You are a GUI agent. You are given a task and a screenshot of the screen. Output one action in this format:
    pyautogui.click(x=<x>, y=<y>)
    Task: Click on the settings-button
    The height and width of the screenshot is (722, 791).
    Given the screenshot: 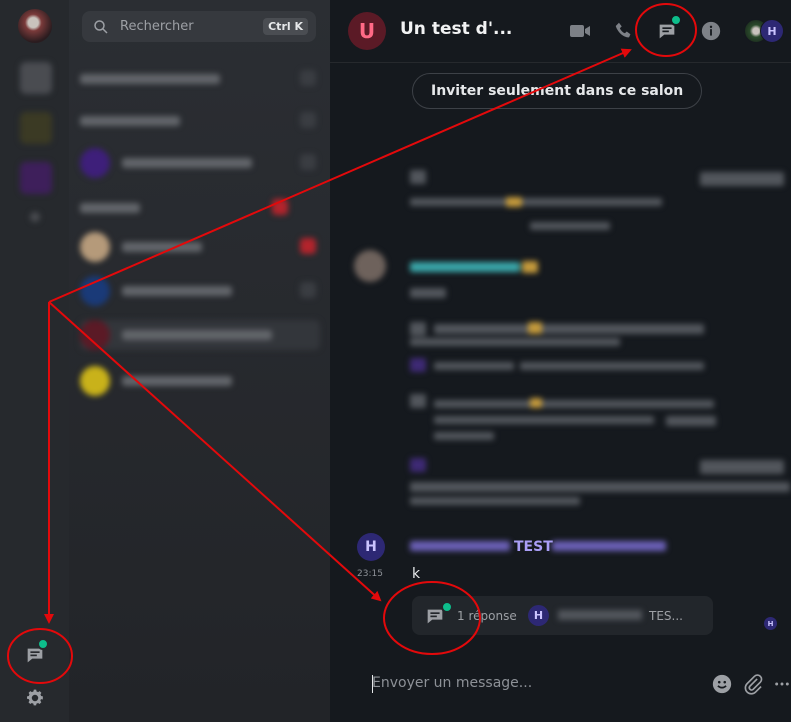 What is the action you would take?
    pyautogui.click(x=35, y=698)
    